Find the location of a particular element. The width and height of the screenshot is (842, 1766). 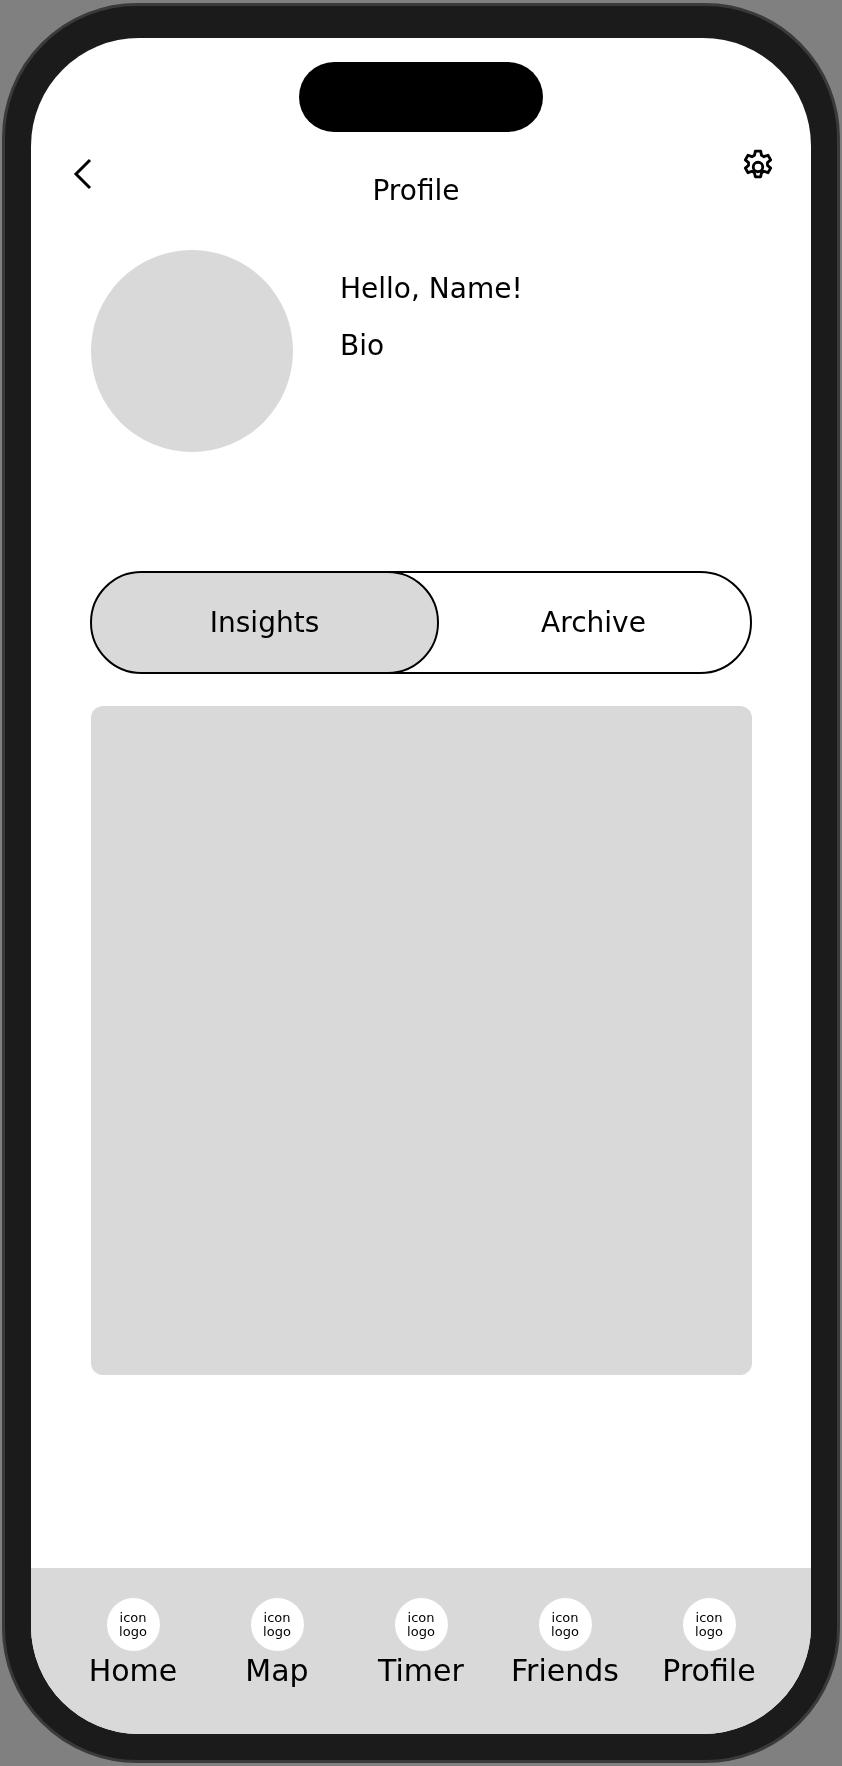

tab: Insights is located at coordinates (264, 622).